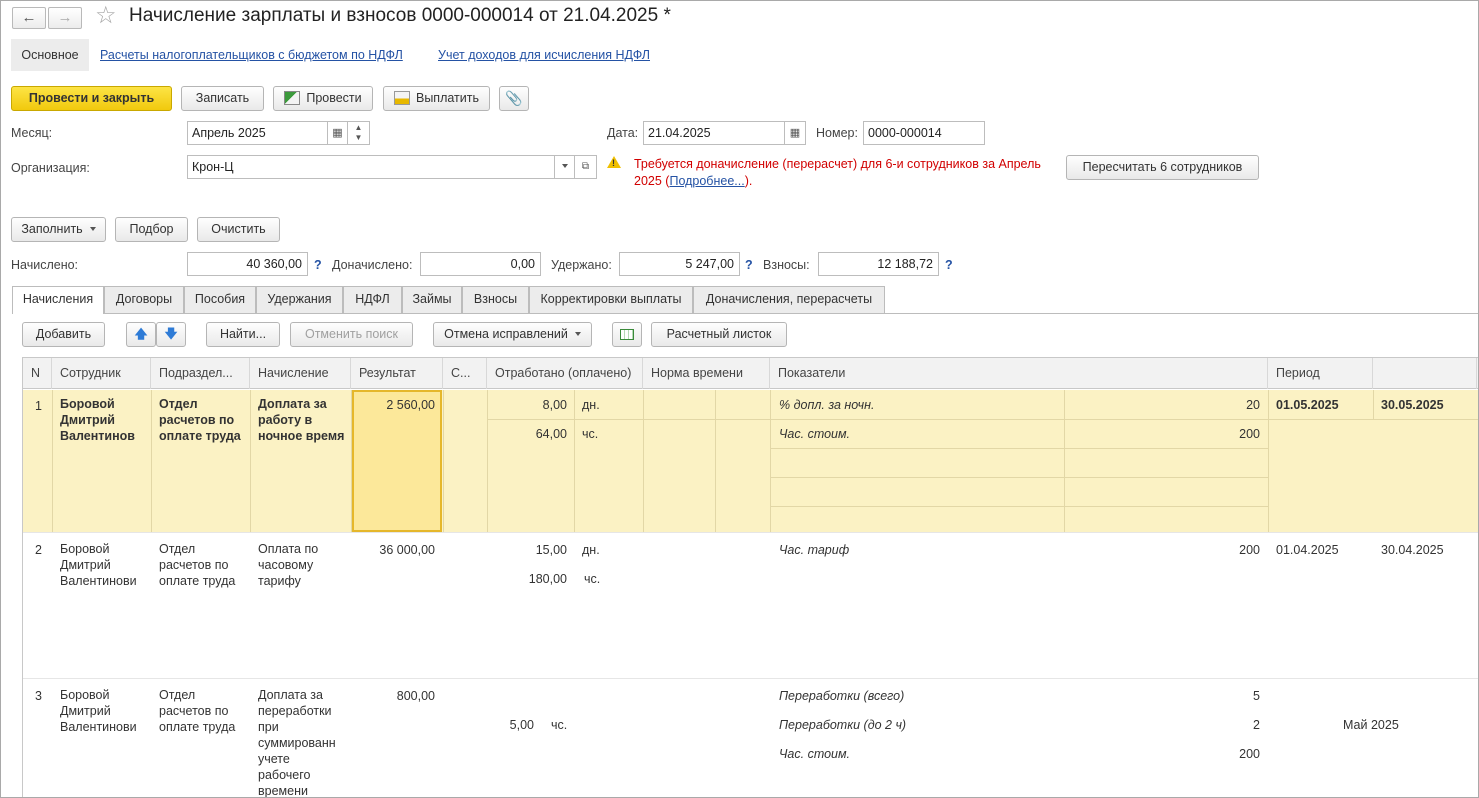 This screenshot has width=1479, height=798. Describe the element at coordinates (299, 299) in the screenshot. I see `tab-deductions: Удержания` at that location.